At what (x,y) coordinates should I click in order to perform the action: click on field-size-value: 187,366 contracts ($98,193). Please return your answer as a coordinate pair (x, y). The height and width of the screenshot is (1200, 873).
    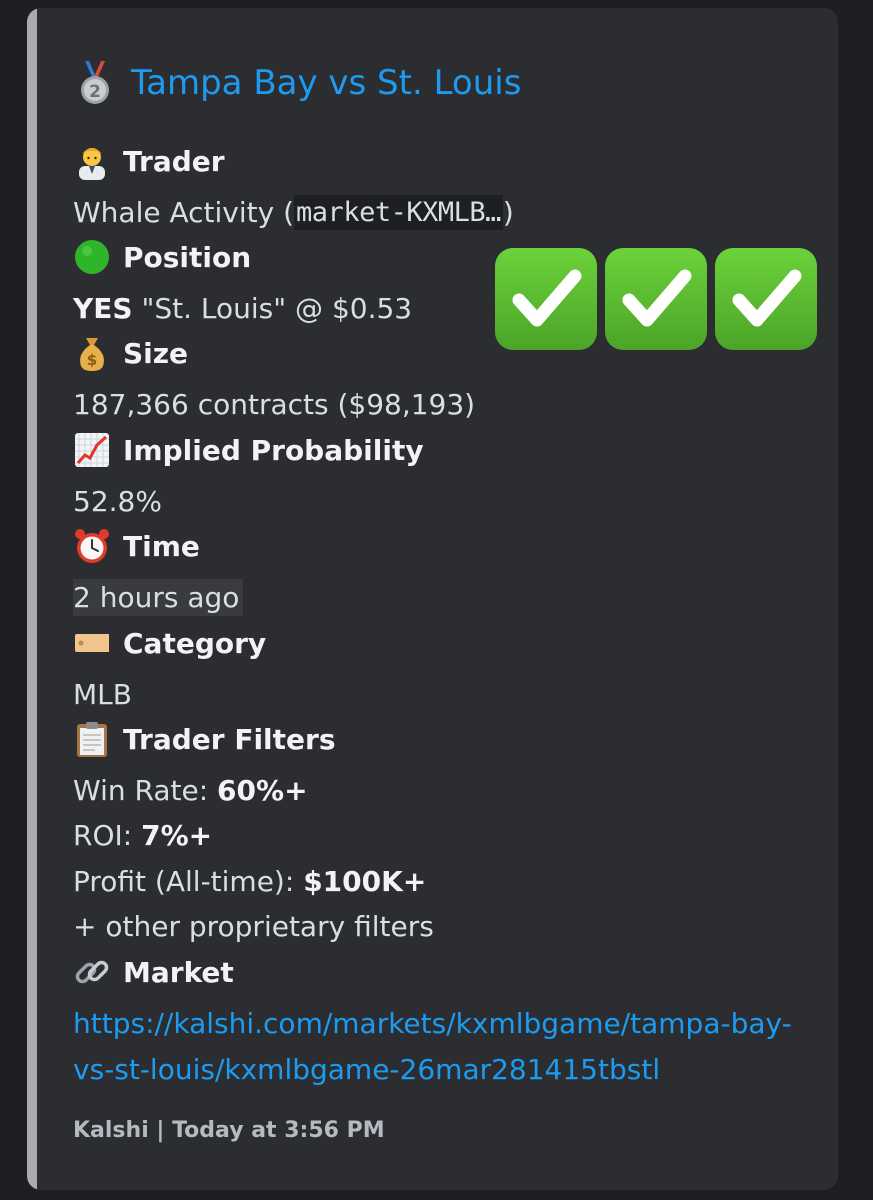
    Looking at the image, I should click on (274, 404).